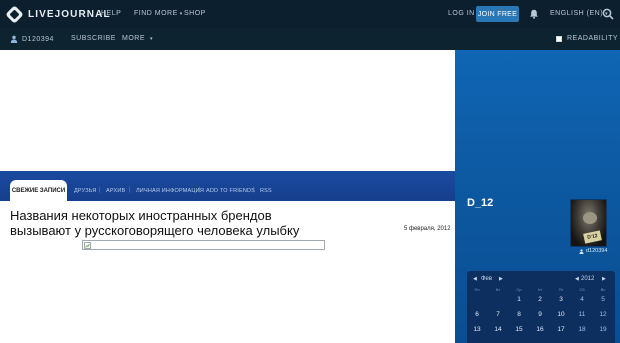 The image size is (620, 343). I want to click on calendar-day: 5, so click(603, 299).